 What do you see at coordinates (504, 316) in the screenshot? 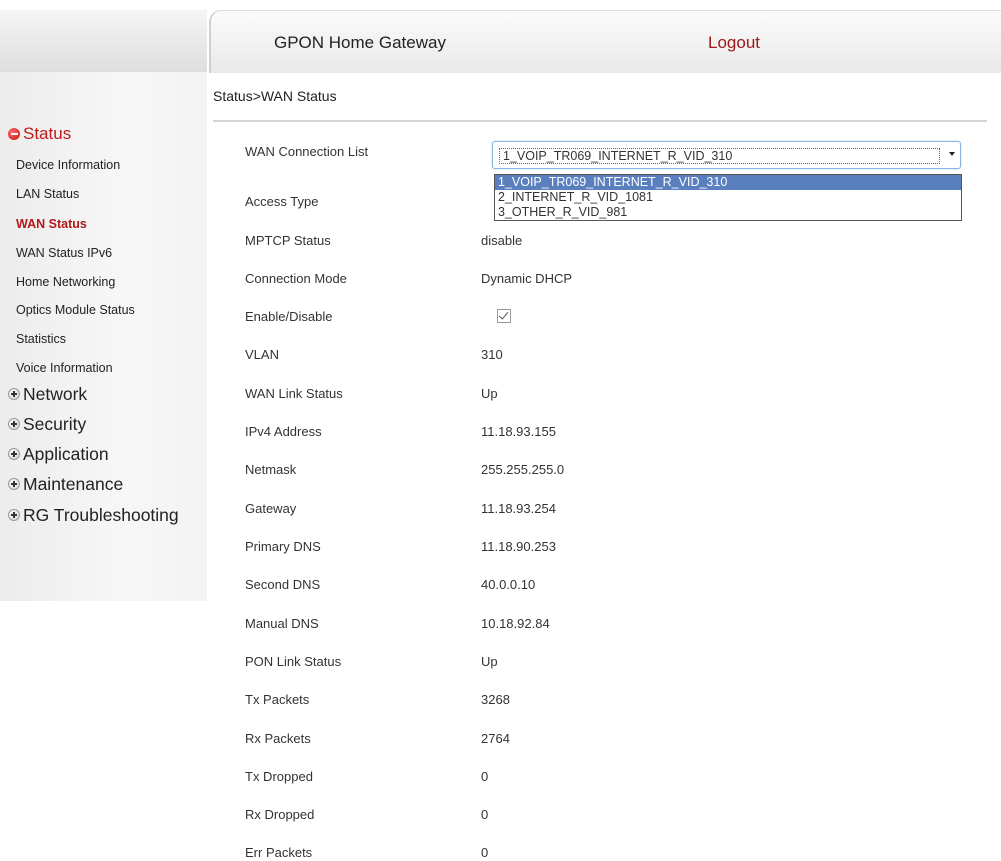
I see `enable-checkbox` at bounding box center [504, 316].